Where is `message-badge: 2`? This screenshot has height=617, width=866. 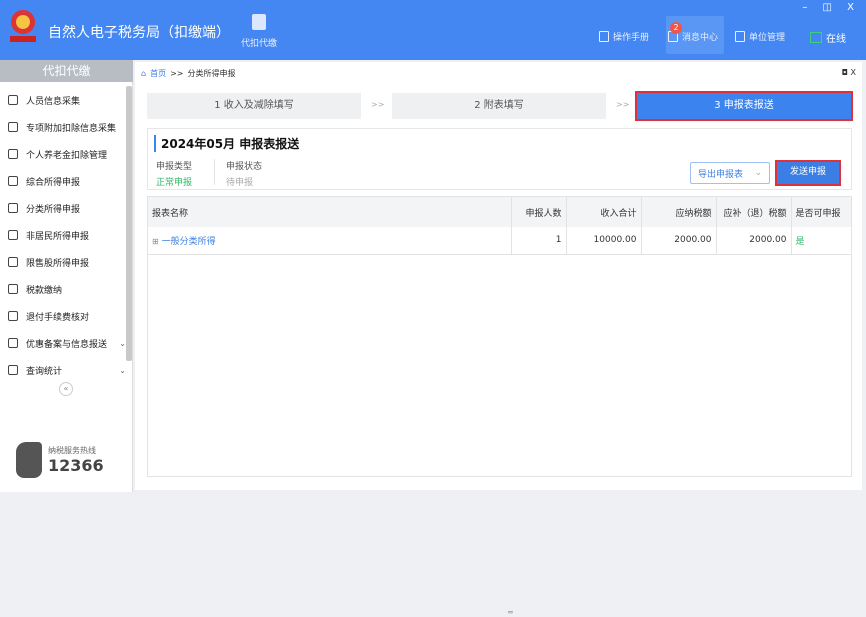
message-badge: 2 is located at coordinates (676, 28).